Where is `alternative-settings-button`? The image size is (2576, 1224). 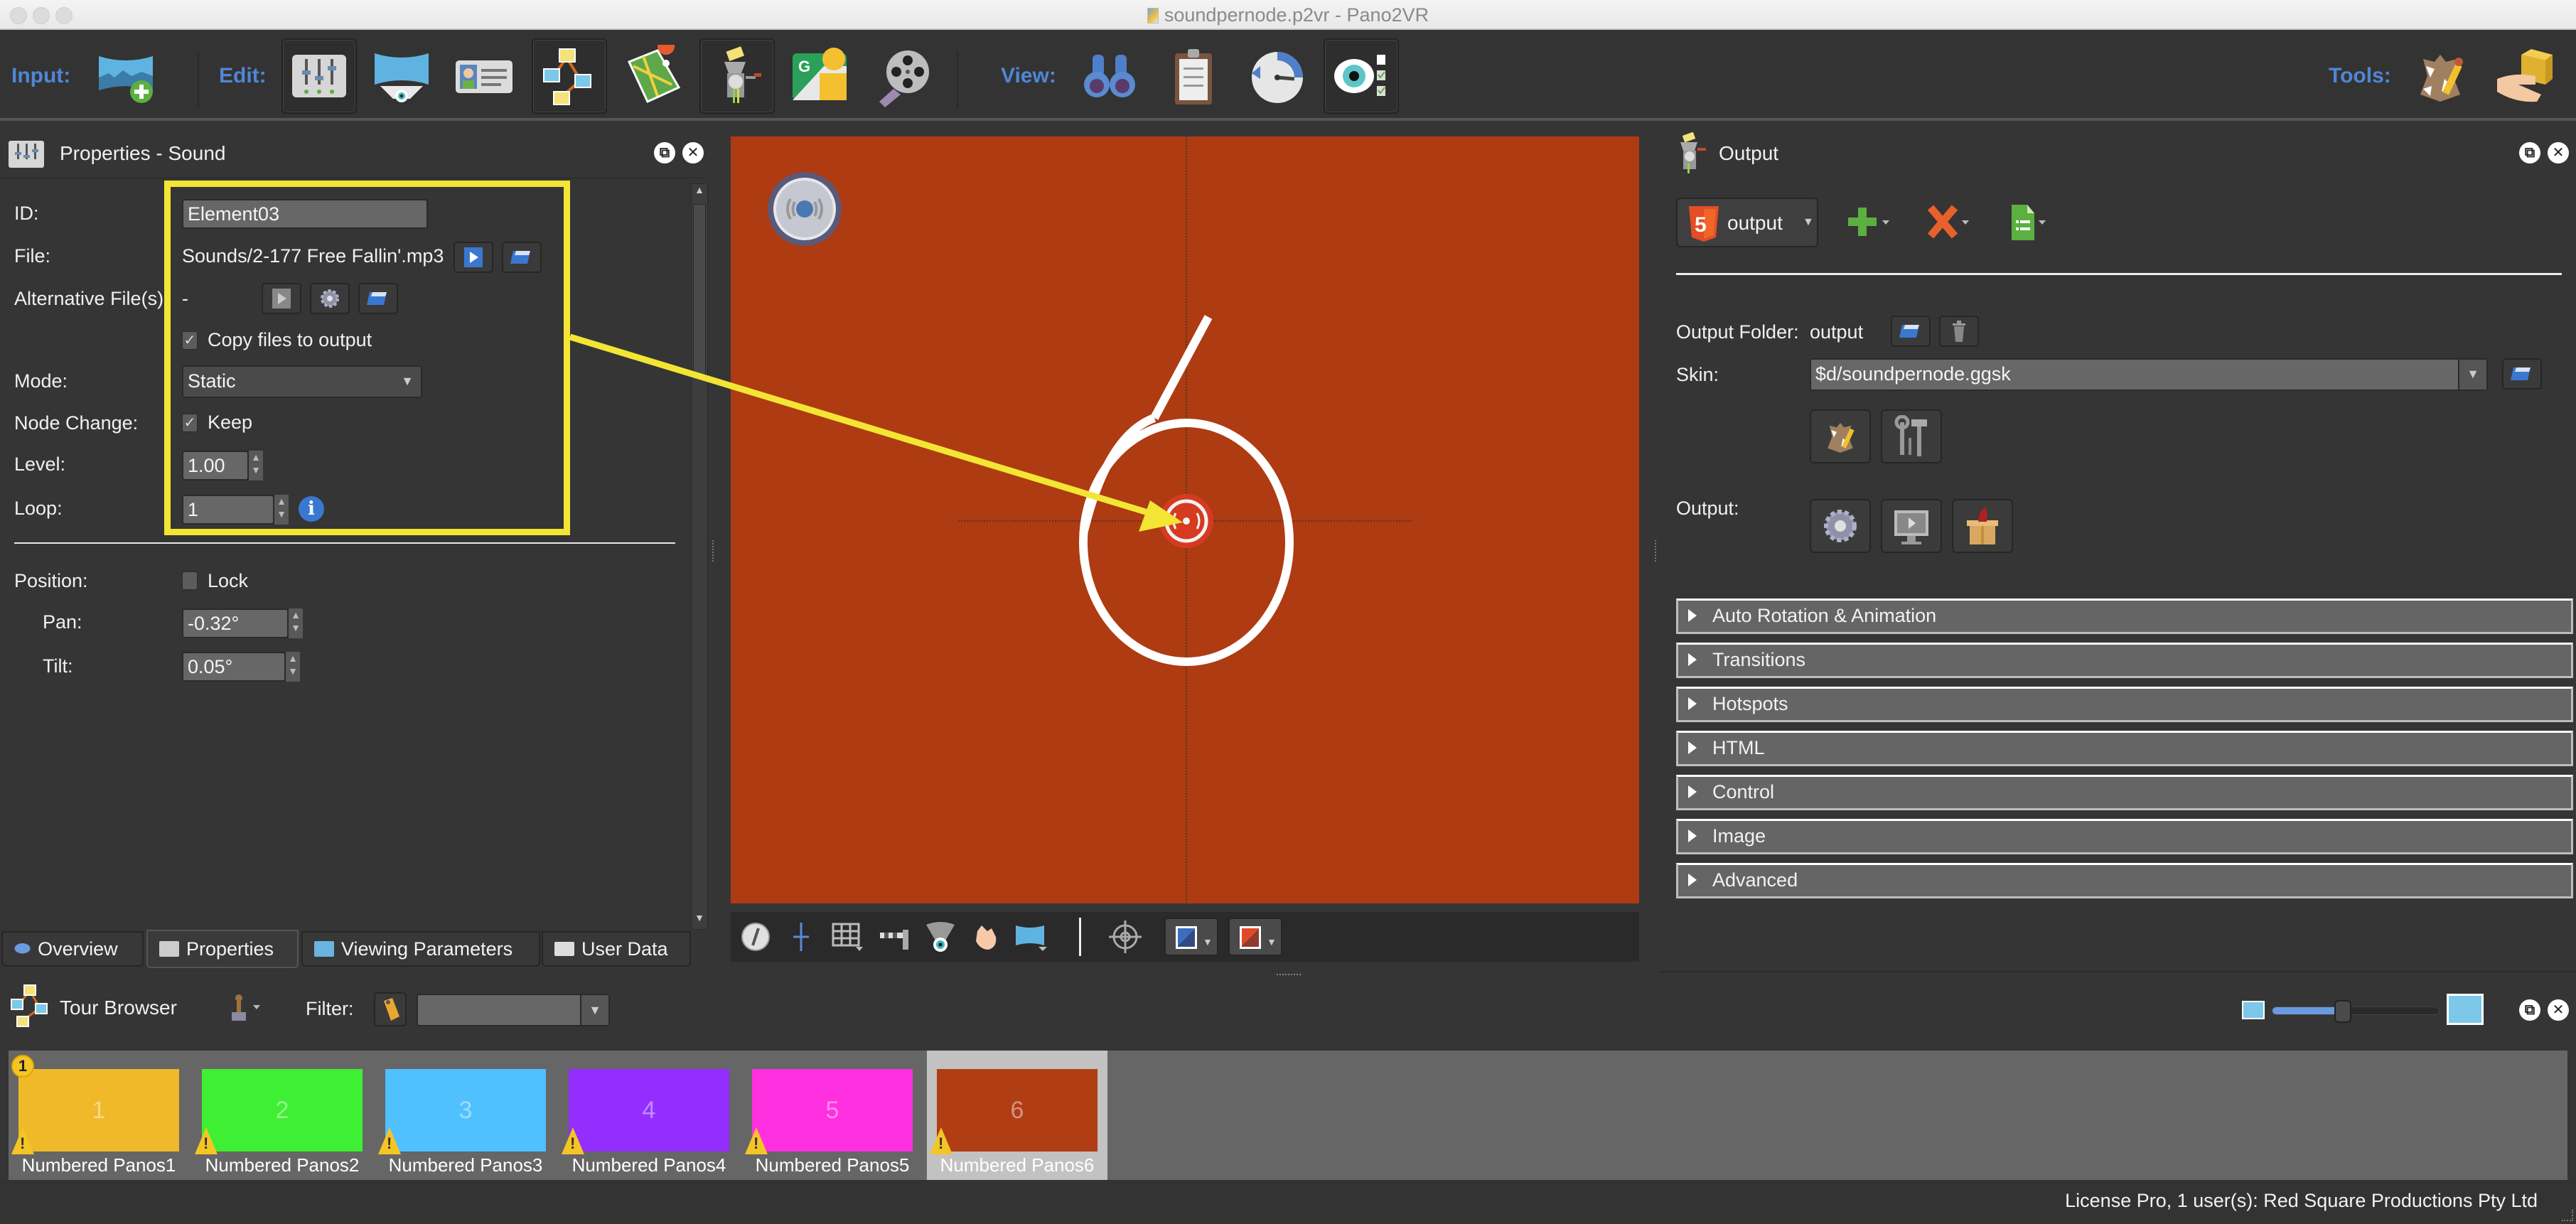 alternative-settings-button is located at coordinates (330, 299).